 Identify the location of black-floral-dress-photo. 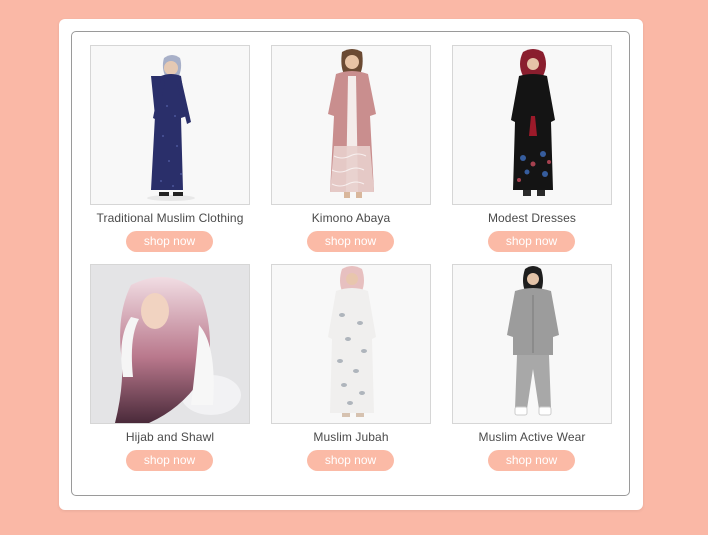
(532, 125).